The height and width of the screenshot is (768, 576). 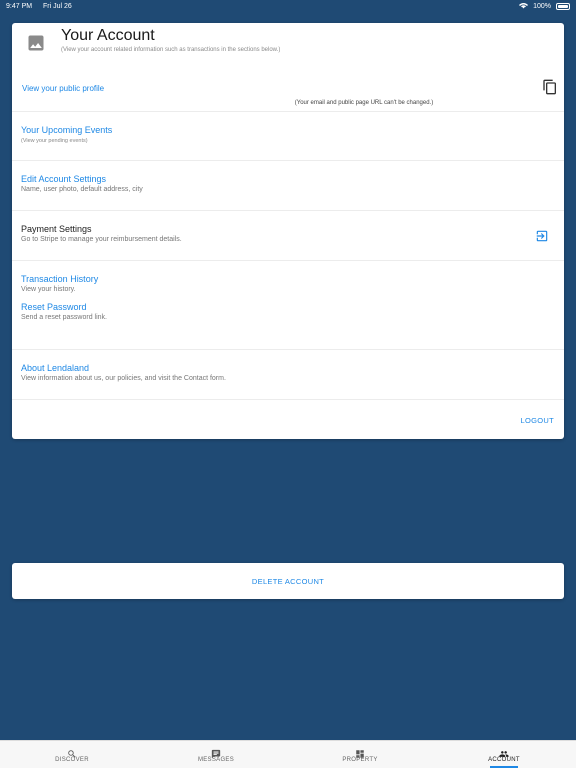 What do you see at coordinates (288, 6) in the screenshot?
I see `status-bar: 9:47 PM Fri Jul 26 100%` at bounding box center [288, 6].